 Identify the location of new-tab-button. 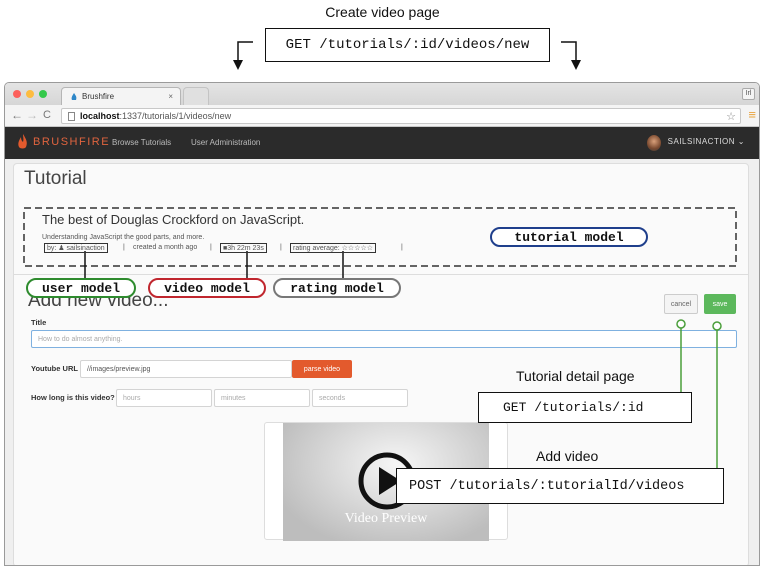
(196, 96).